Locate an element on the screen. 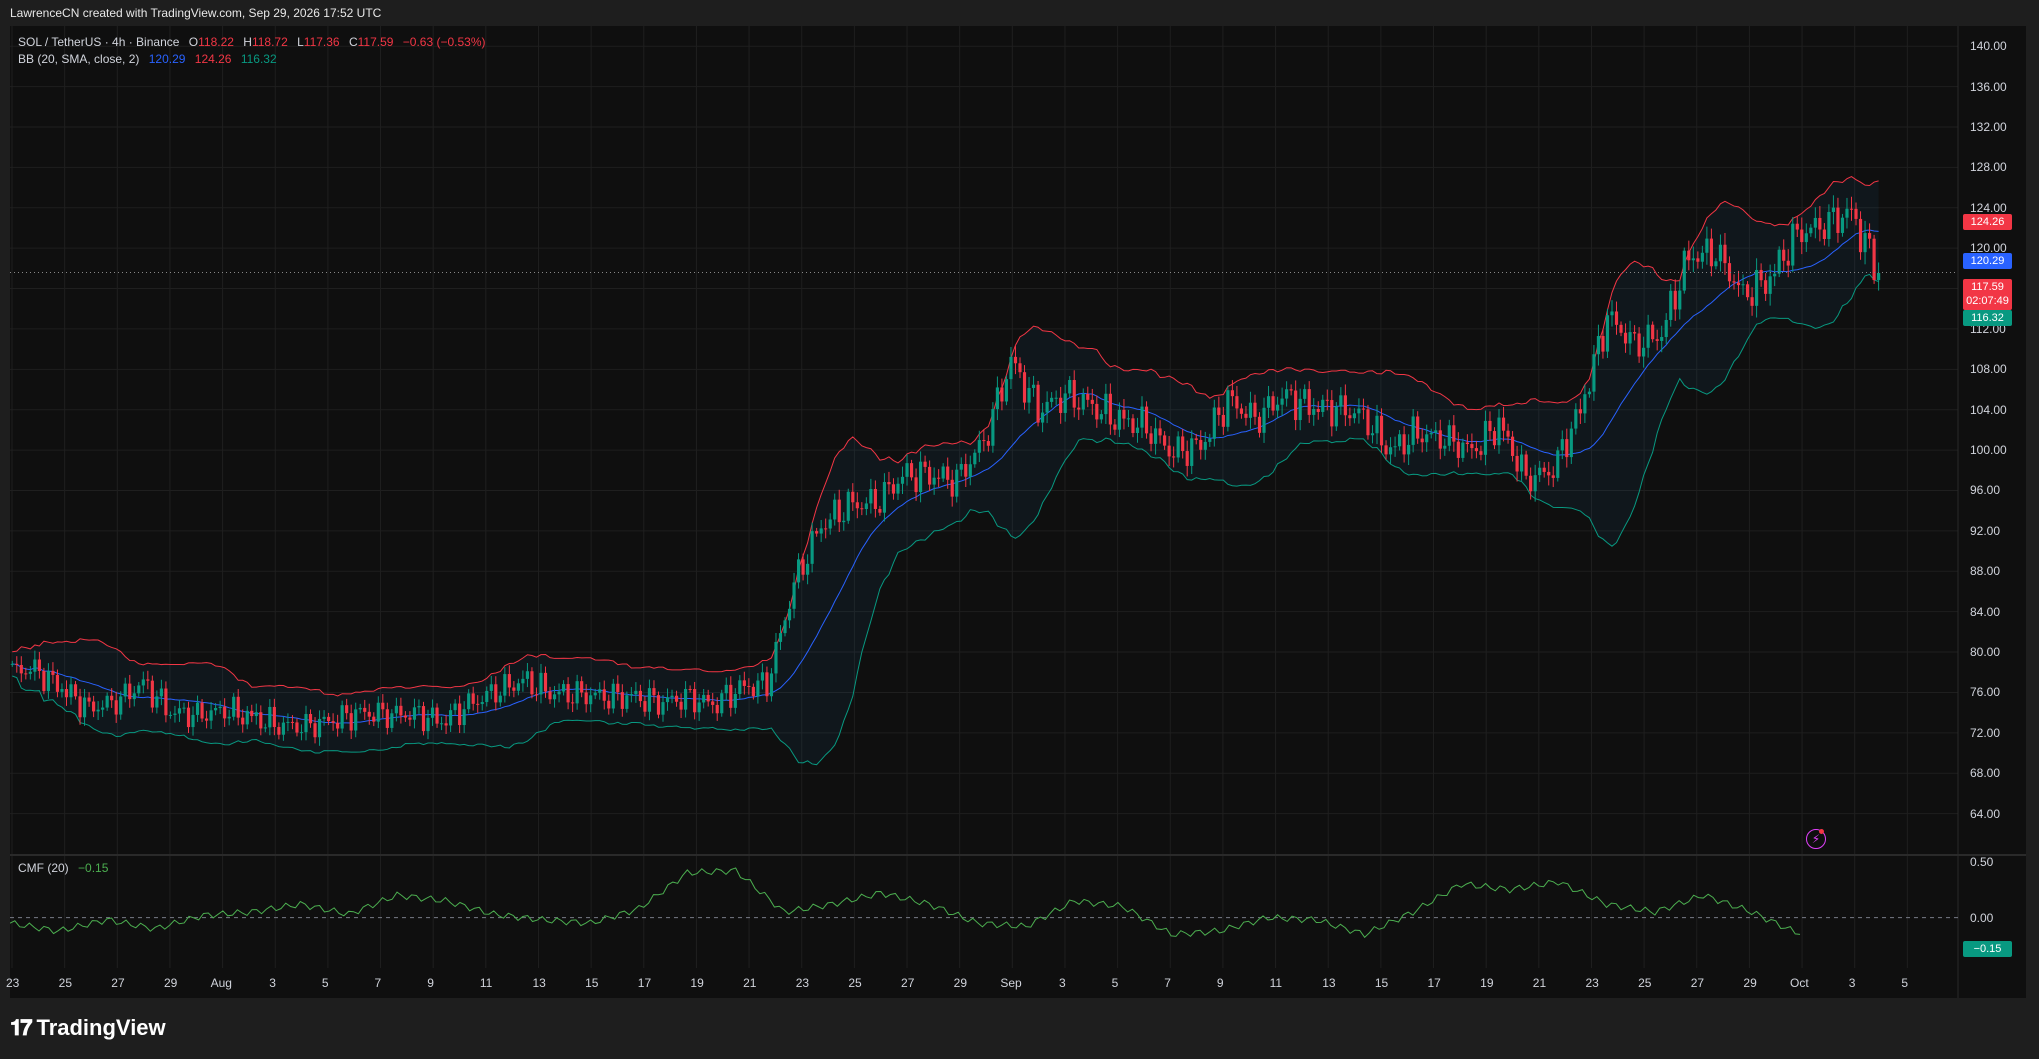 The image size is (2039, 1059). cmf-label: CMF (20) is located at coordinates (43, 868).